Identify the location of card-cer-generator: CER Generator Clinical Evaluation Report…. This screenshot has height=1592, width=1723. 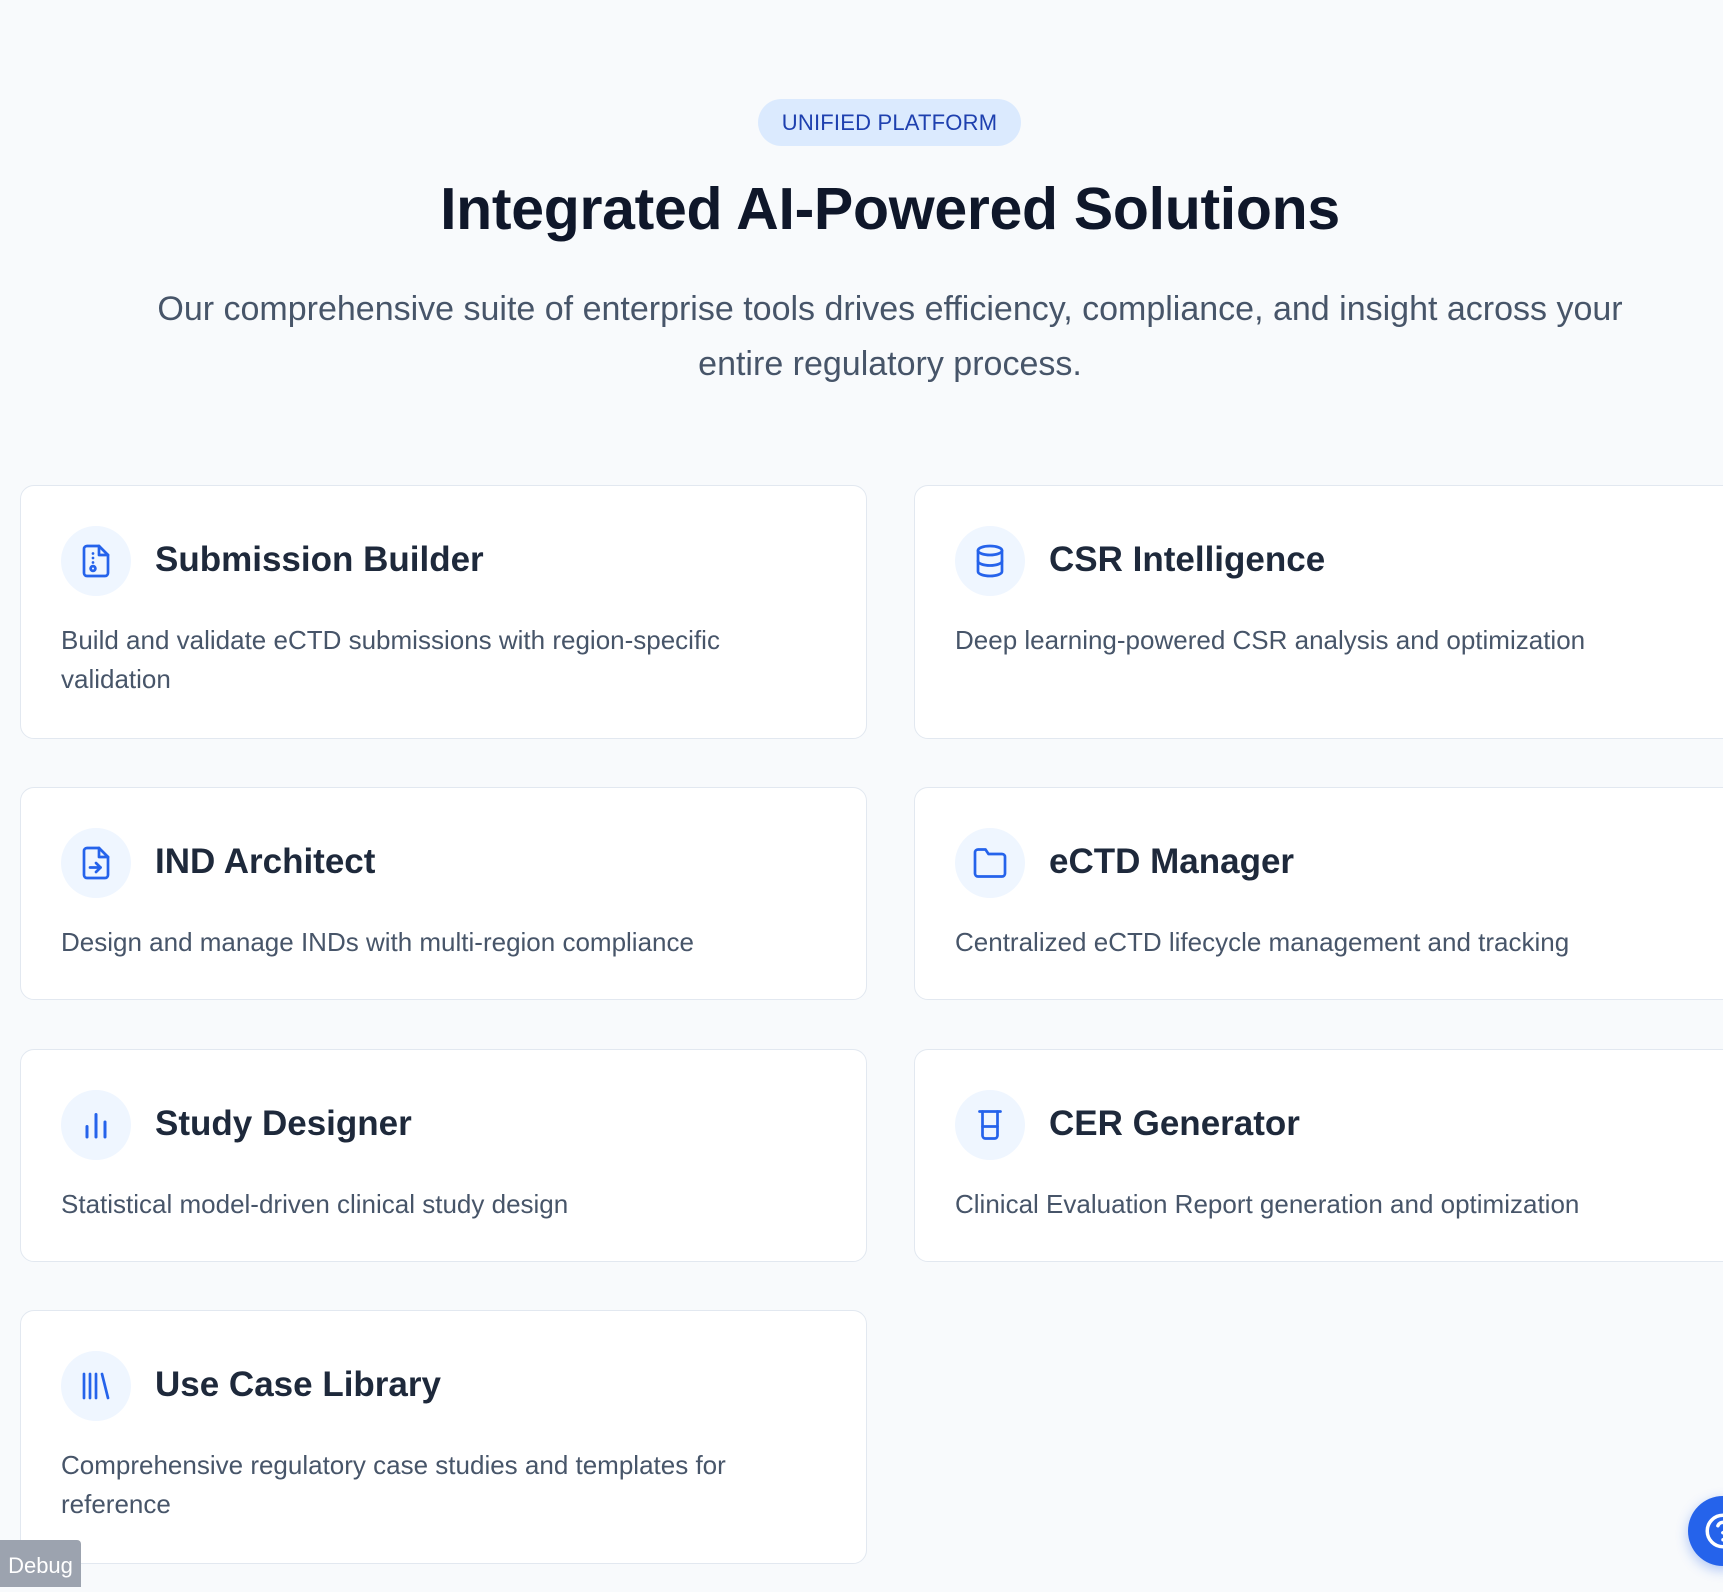
(1318, 1155).